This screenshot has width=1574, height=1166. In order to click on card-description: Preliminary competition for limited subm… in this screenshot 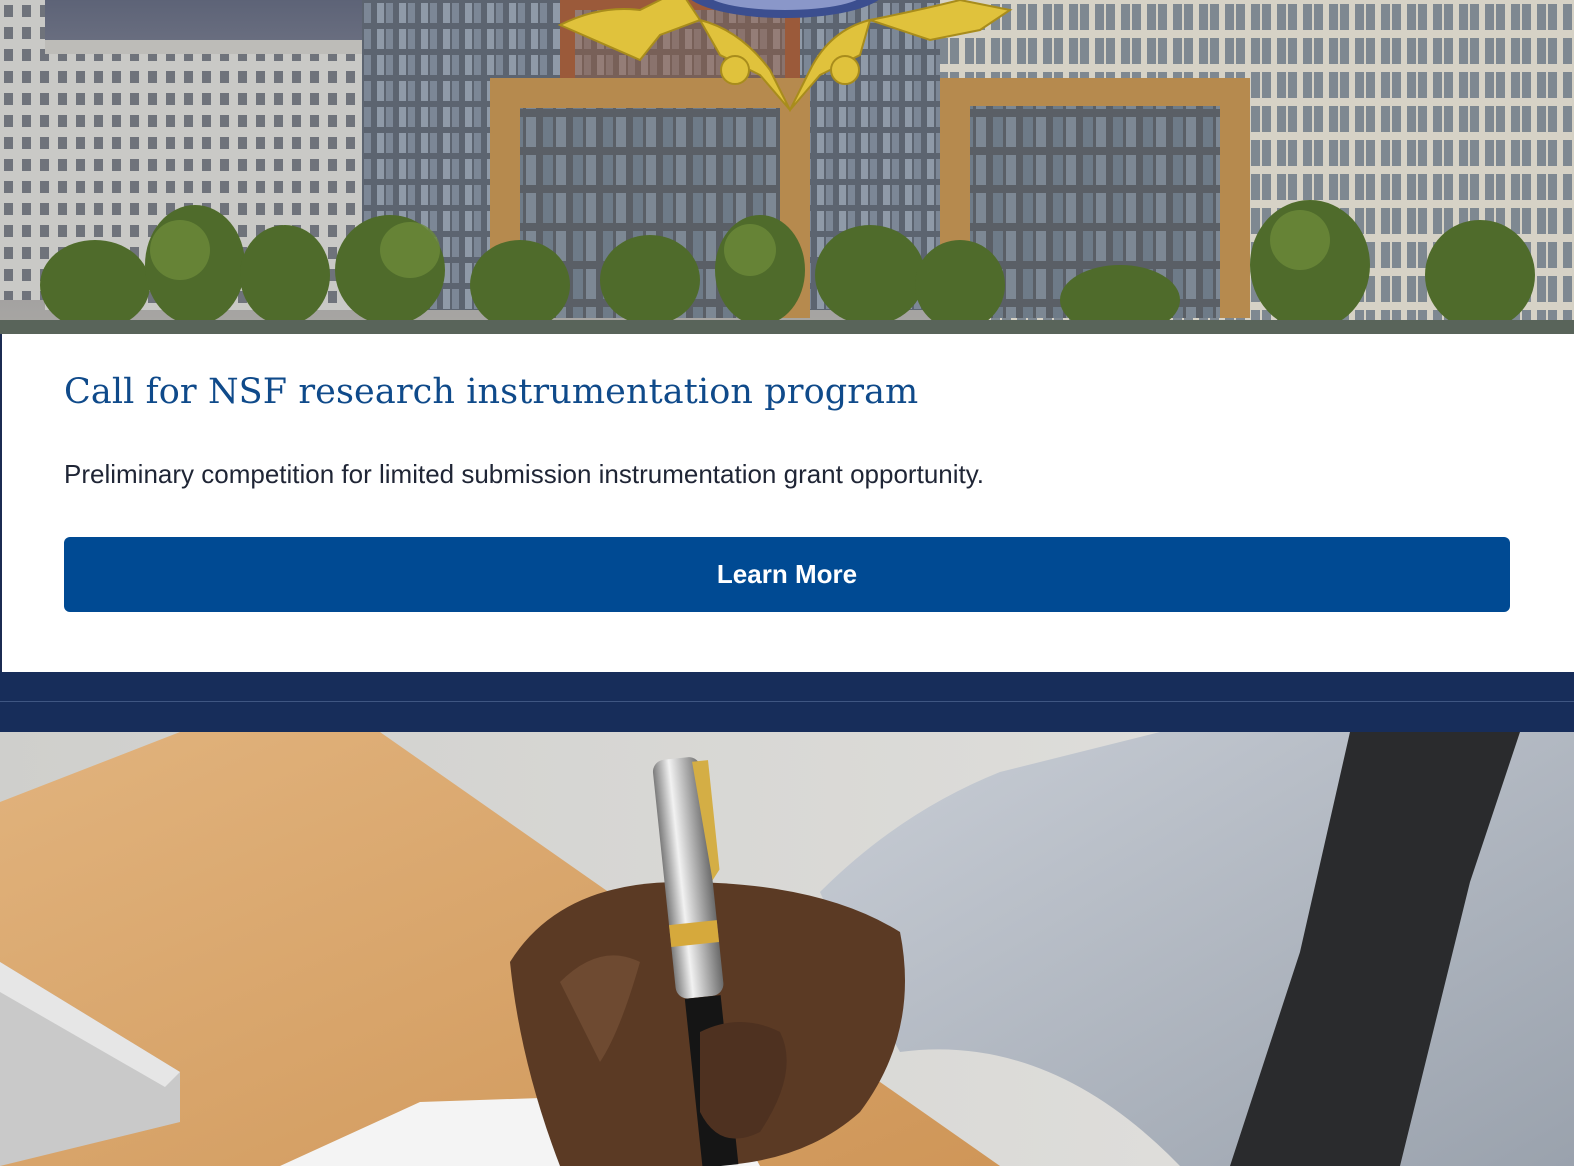, I will do `click(524, 474)`.